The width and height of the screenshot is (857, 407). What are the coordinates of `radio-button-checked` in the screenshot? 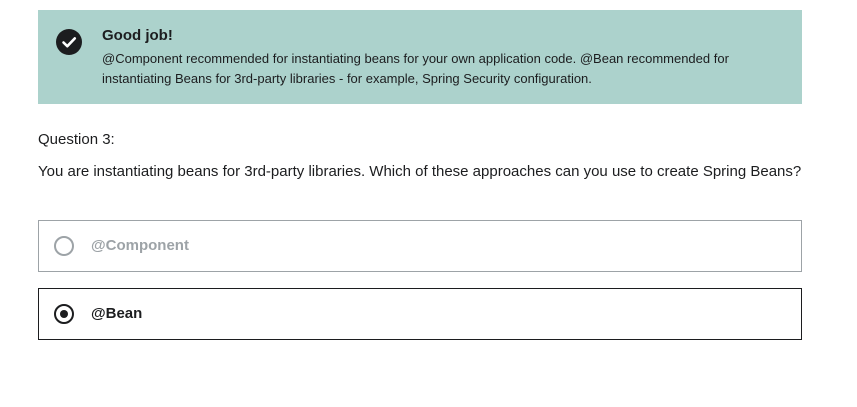 It's located at (64, 314).